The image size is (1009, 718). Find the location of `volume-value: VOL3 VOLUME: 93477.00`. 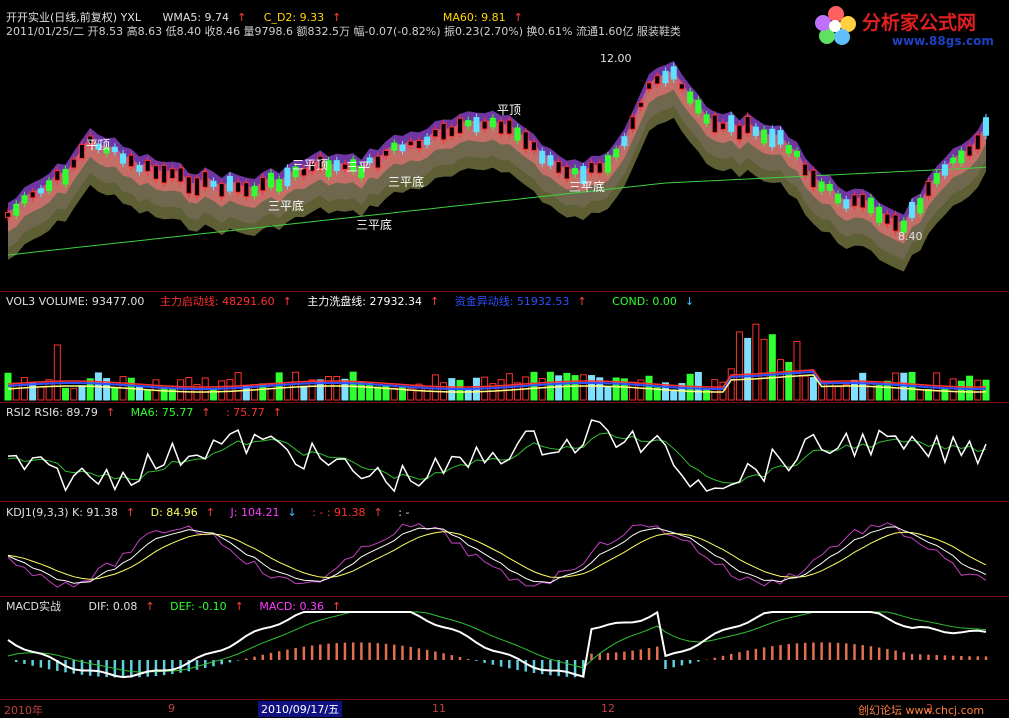

volume-value: VOL3 VOLUME: 93477.00 is located at coordinates (75, 301).